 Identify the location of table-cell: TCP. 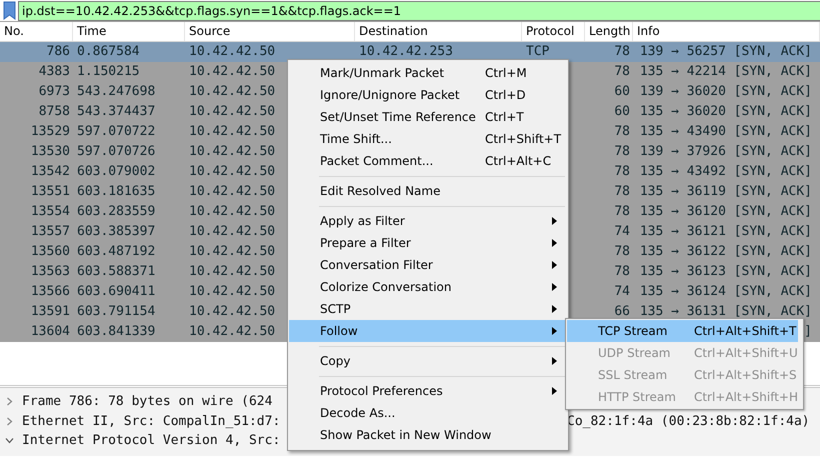
(538, 51).